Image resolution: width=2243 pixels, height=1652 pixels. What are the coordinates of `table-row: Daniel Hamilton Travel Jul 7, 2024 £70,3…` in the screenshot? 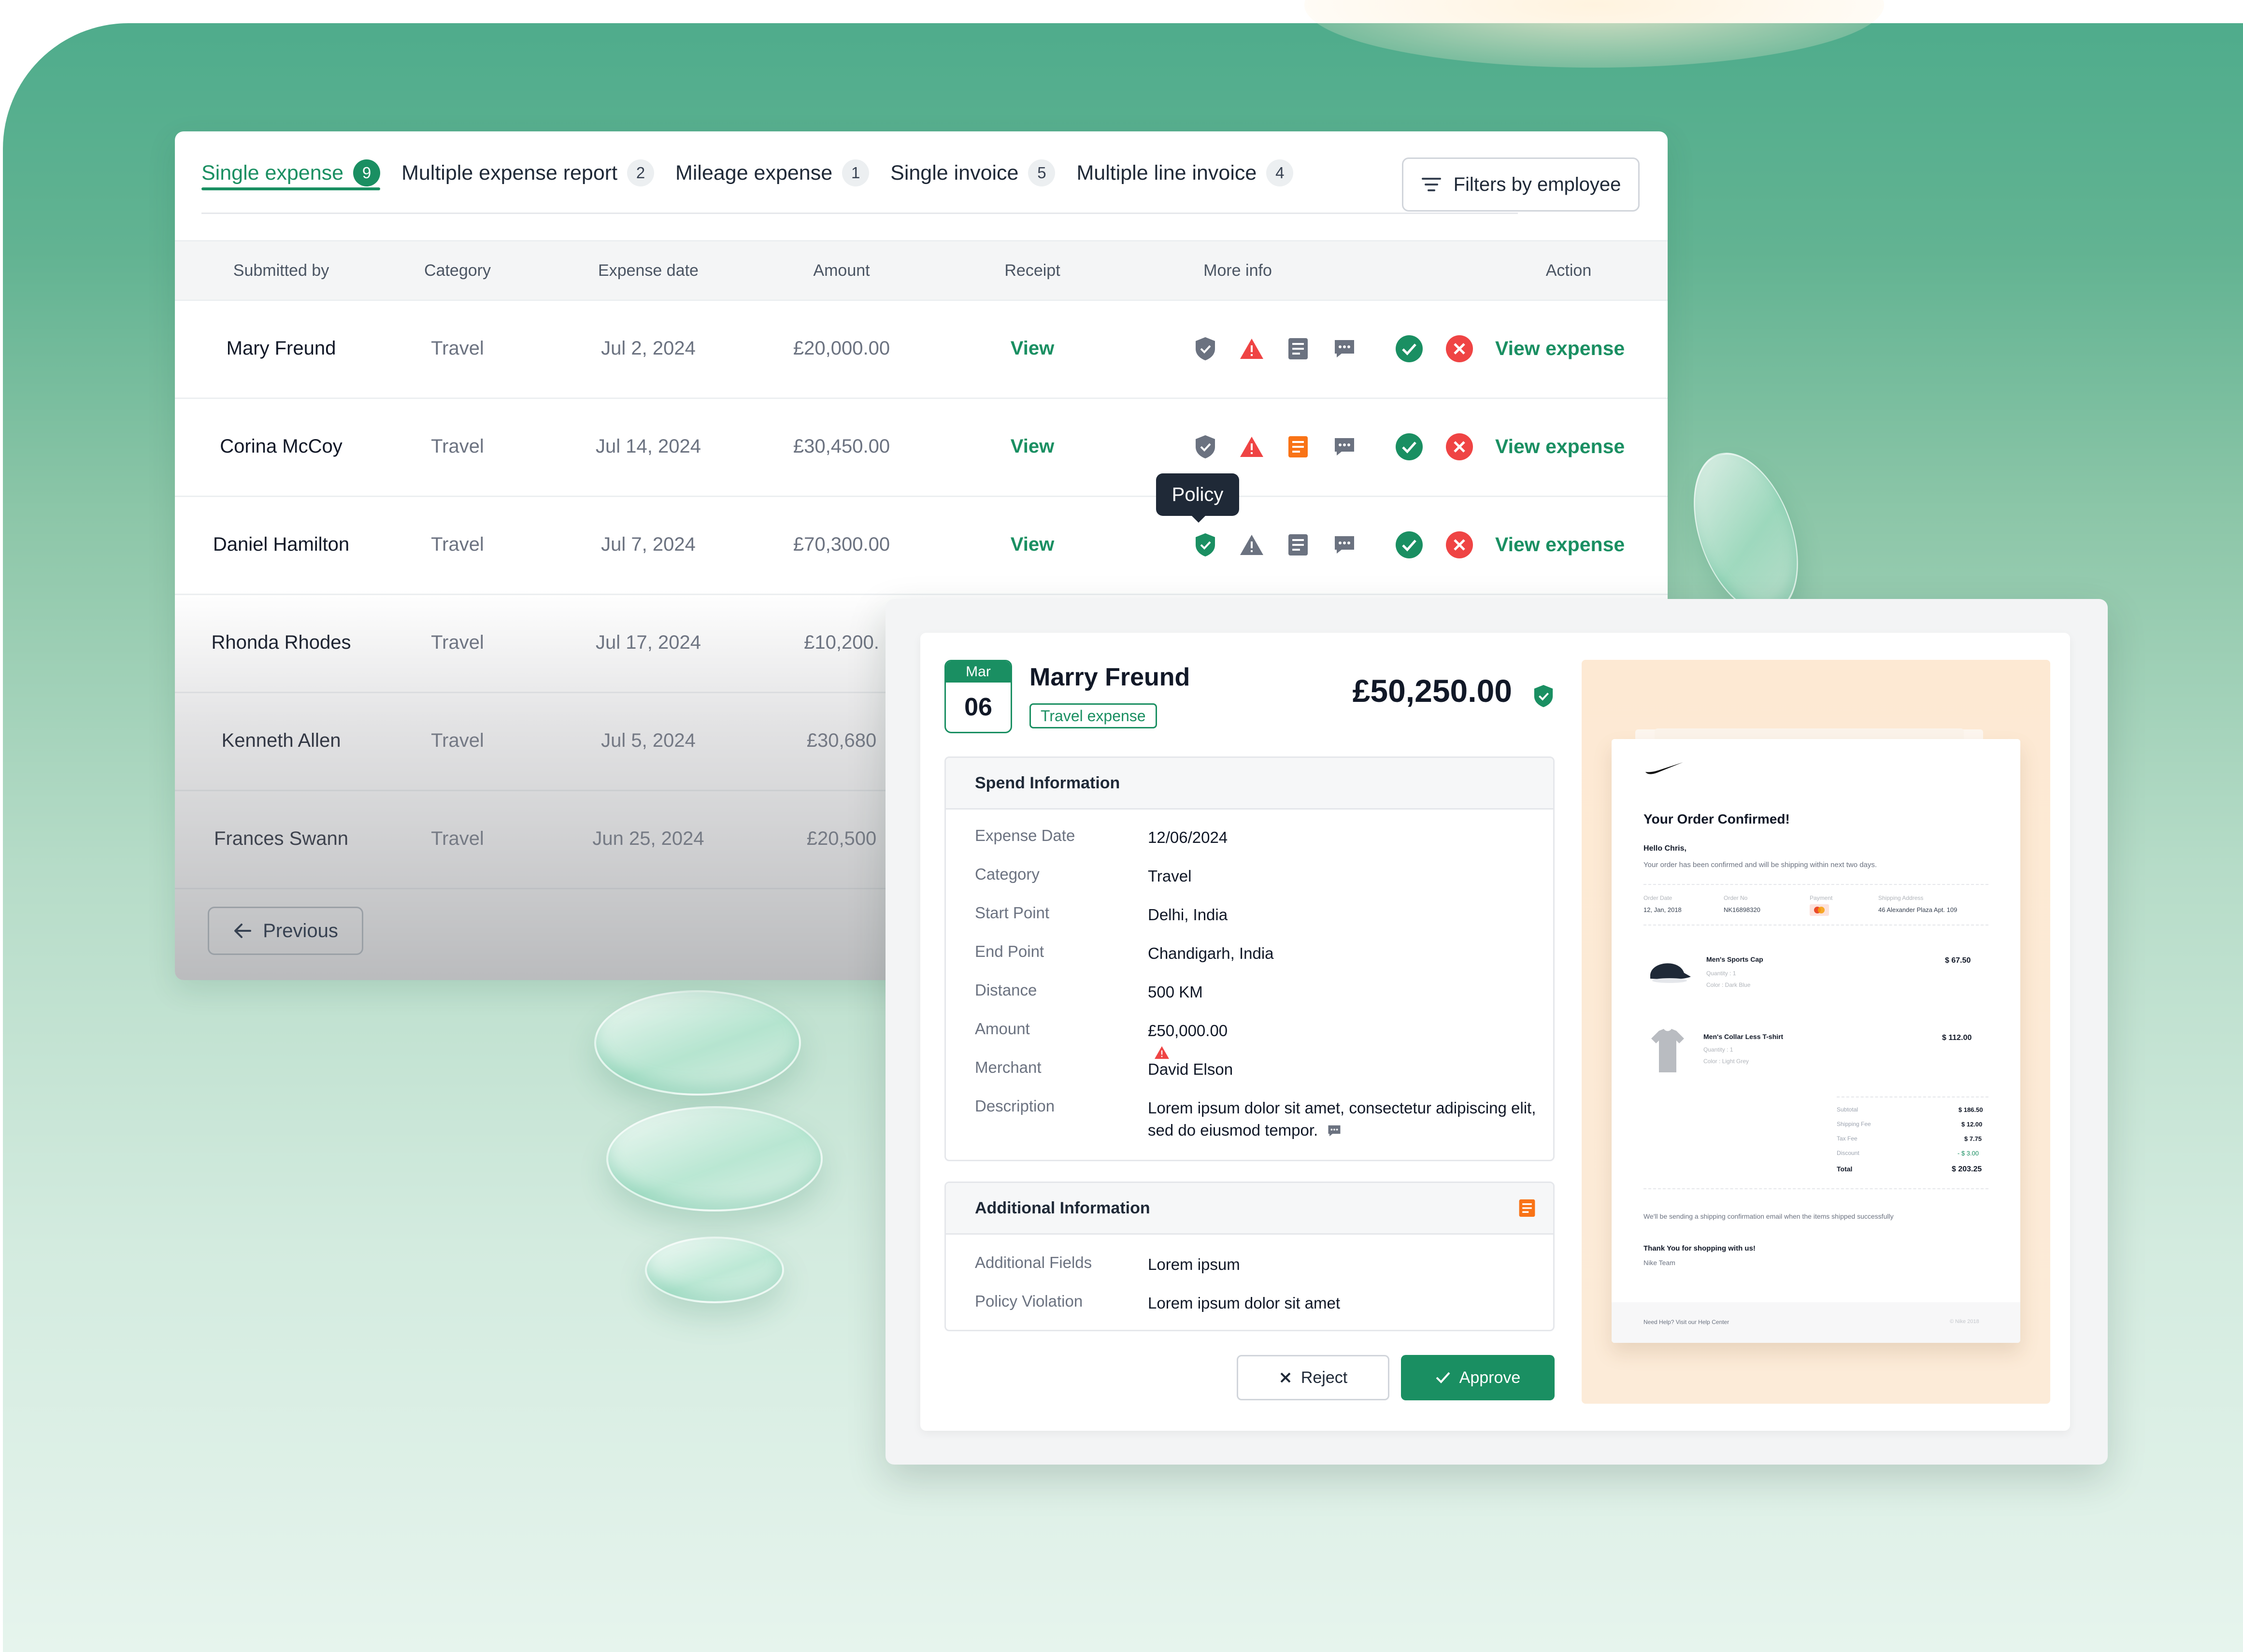 It's located at (921, 545).